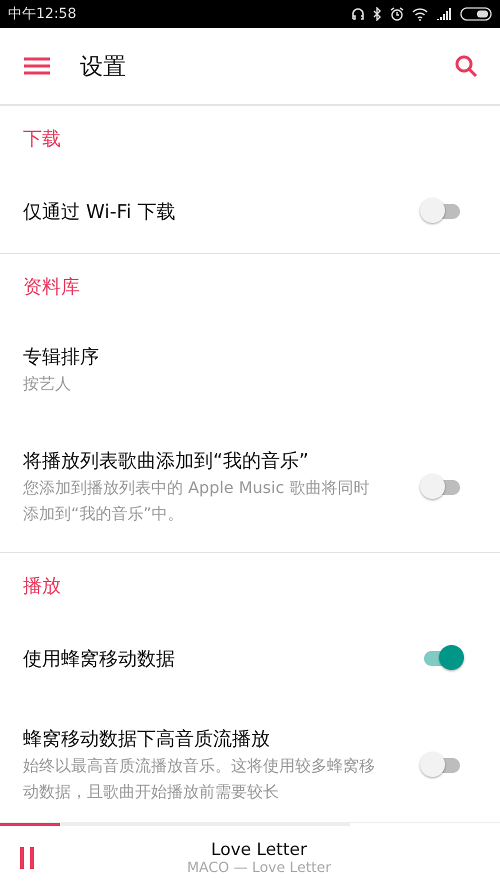 This screenshot has width=500, height=889. What do you see at coordinates (259, 850) in the screenshot?
I see `track-title: Love Letter` at bounding box center [259, 850].